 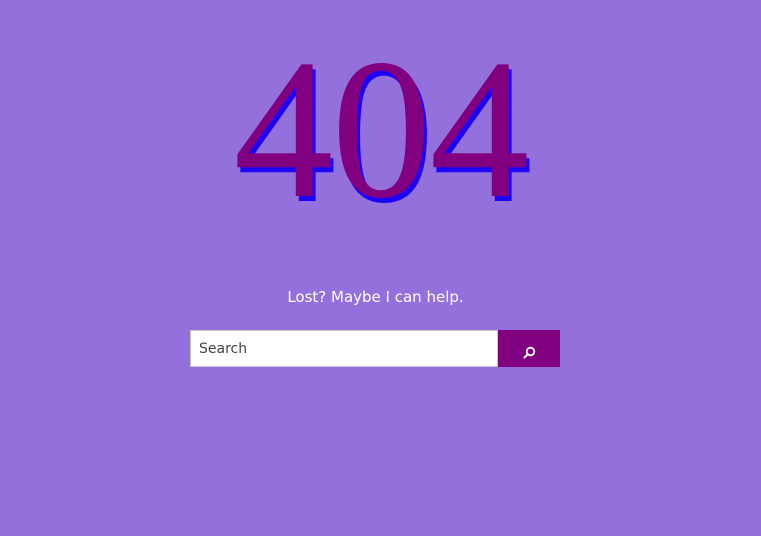 What do you see at coordinates (344, 348) in the screenshot?
I see `search-input` at bounding box center [344, 348].